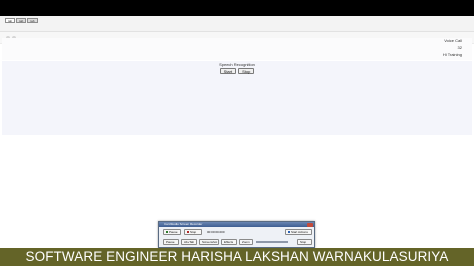 Image resolution: width=474 pixels, height=266 pixels. Describe the element at coordinates (304, 242) in the screenshot. I see `stop-tool-button: Stop` at that location.